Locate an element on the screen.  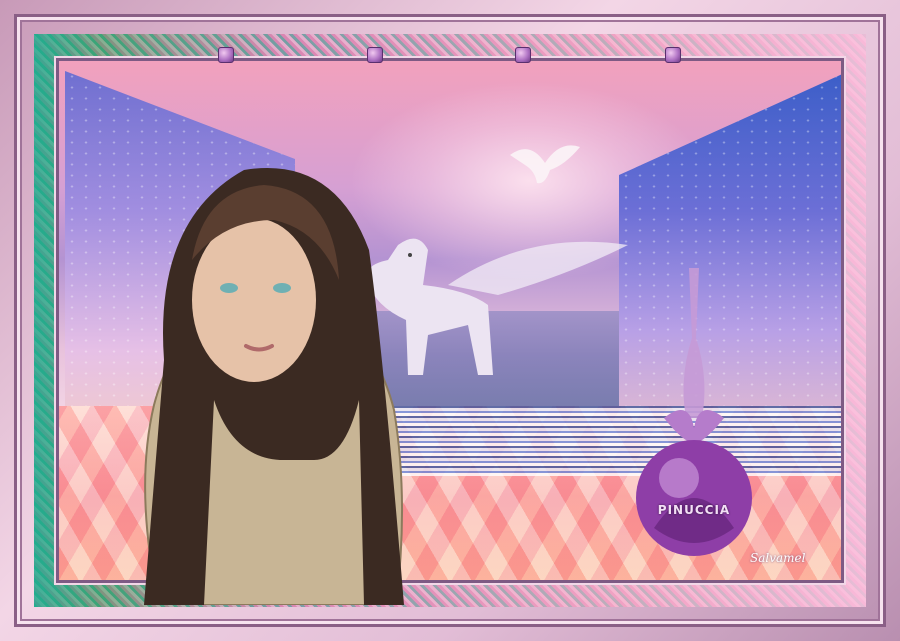
perfume-label-layer: PINUCCIA is located at coordinates (694, 418).